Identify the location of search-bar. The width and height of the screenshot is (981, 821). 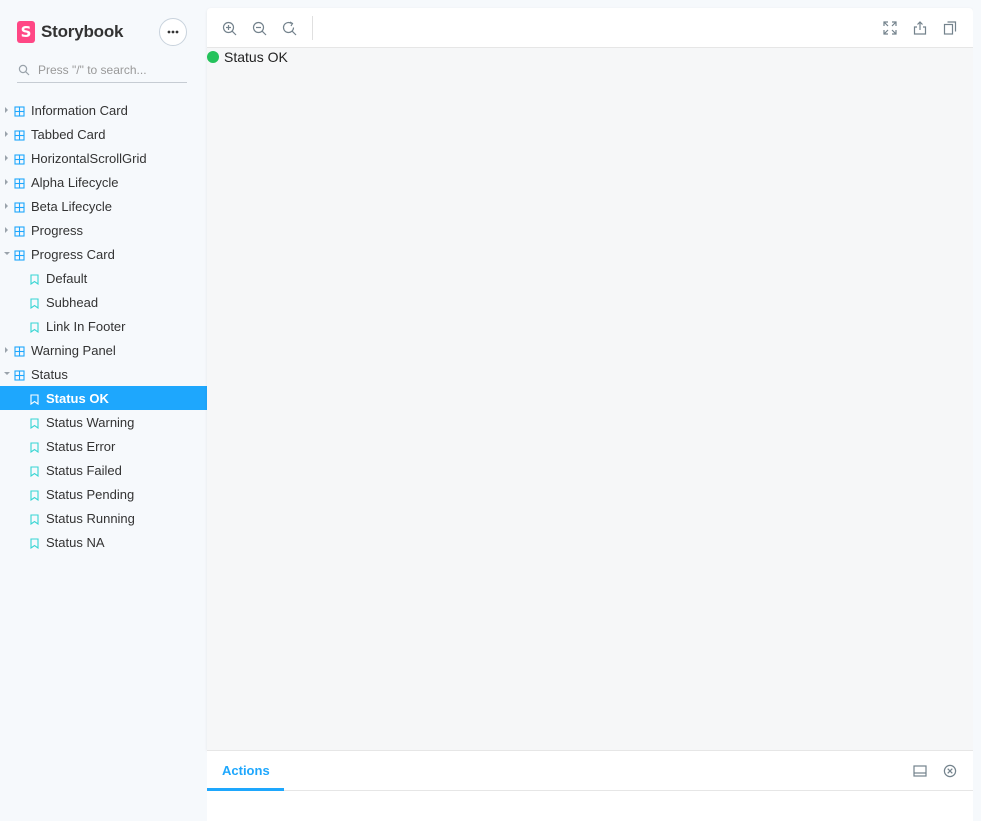
(102, 70).